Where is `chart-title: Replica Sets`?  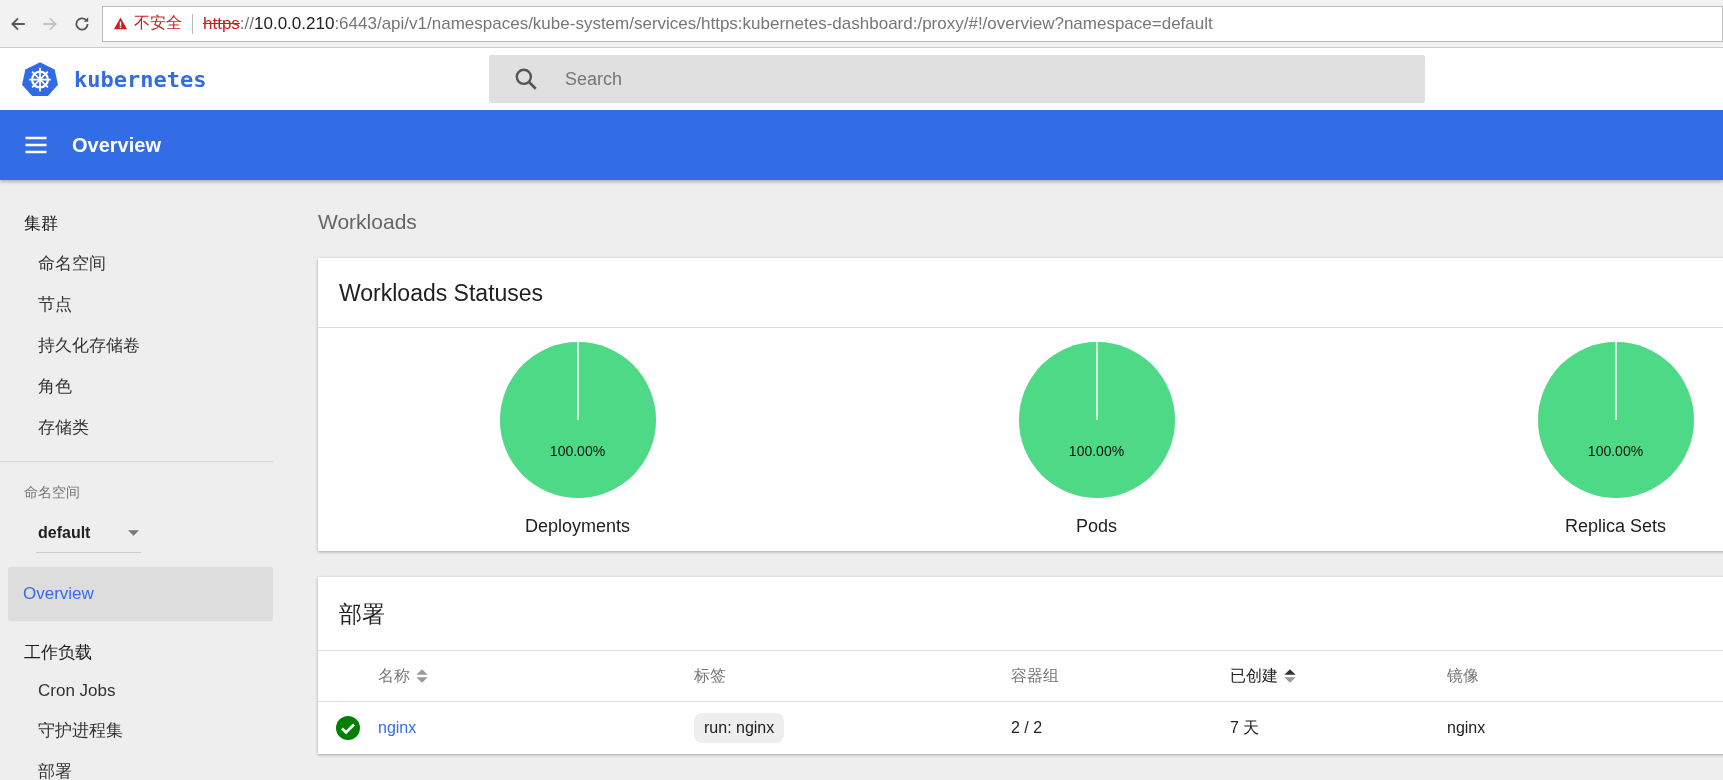 chart-title: Replica Sets is located at coordinates (1615, 526).